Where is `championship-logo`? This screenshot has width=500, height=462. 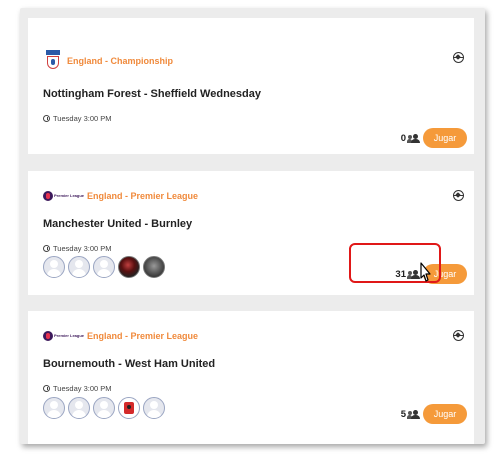 championship-logo is located at coordinates (53, 61).